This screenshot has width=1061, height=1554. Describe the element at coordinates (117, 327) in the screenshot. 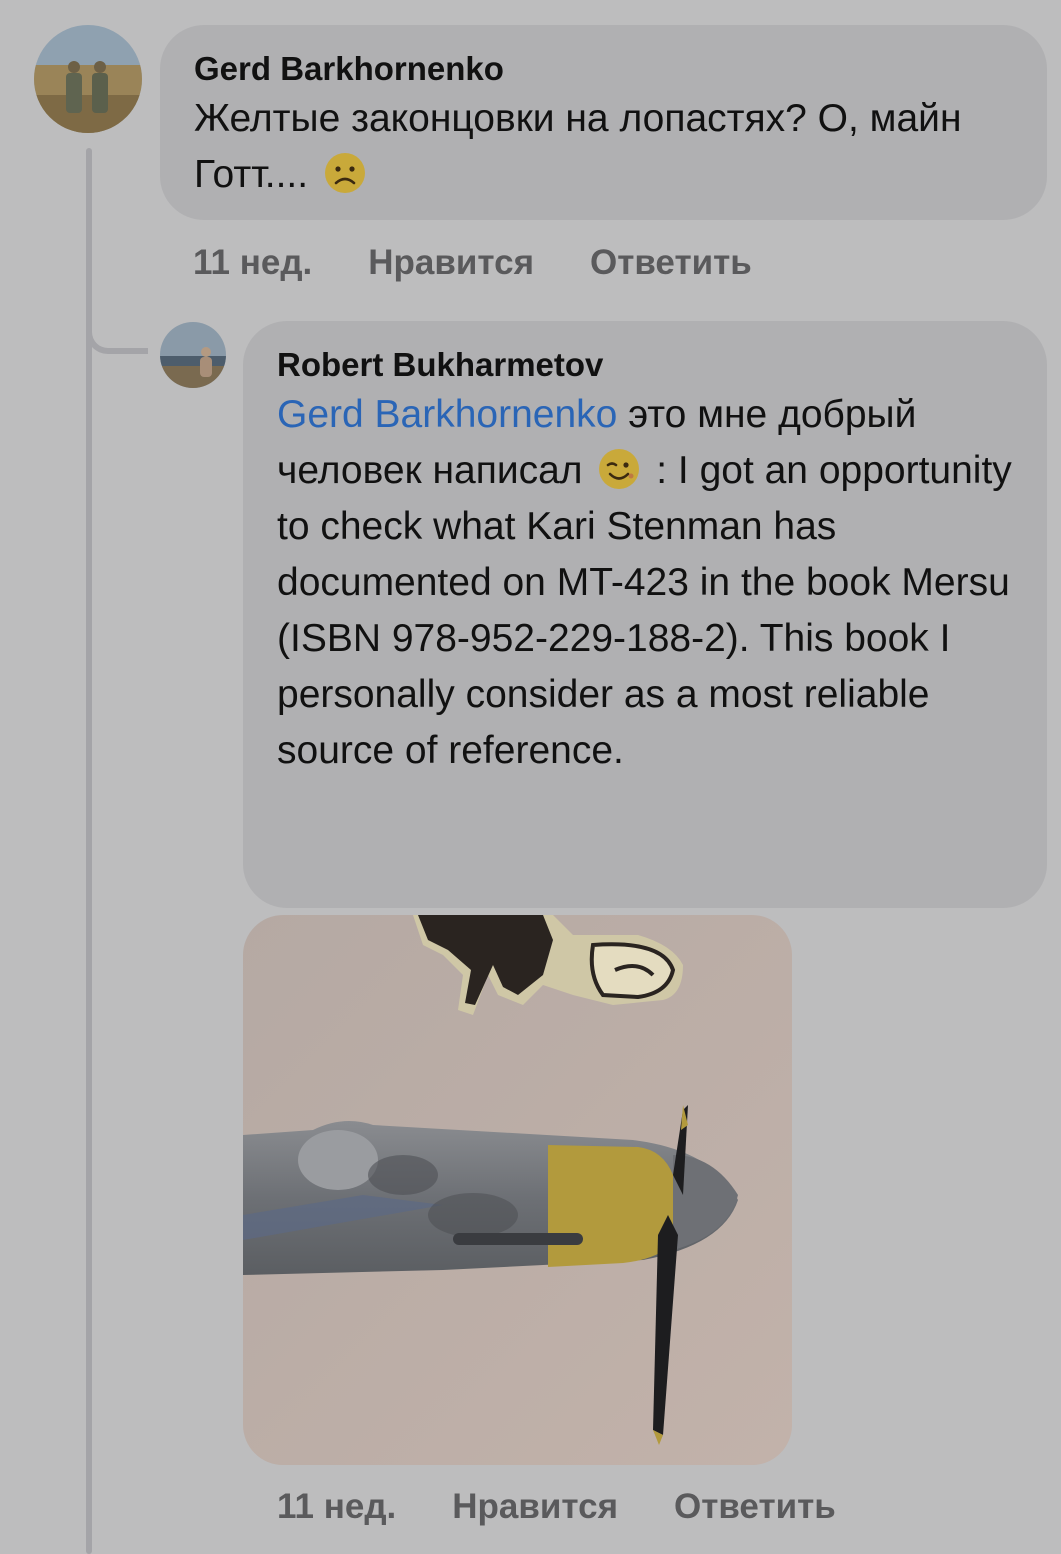

I see `reply-connector` at that location.